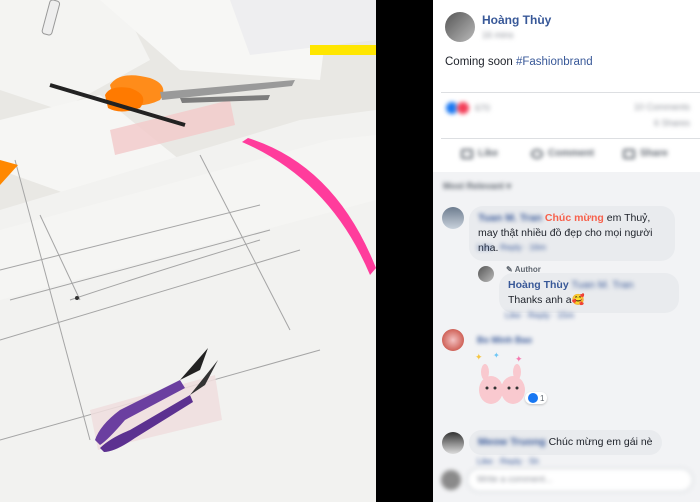  I want to click on comment-button: Comment, so click(562, 153).